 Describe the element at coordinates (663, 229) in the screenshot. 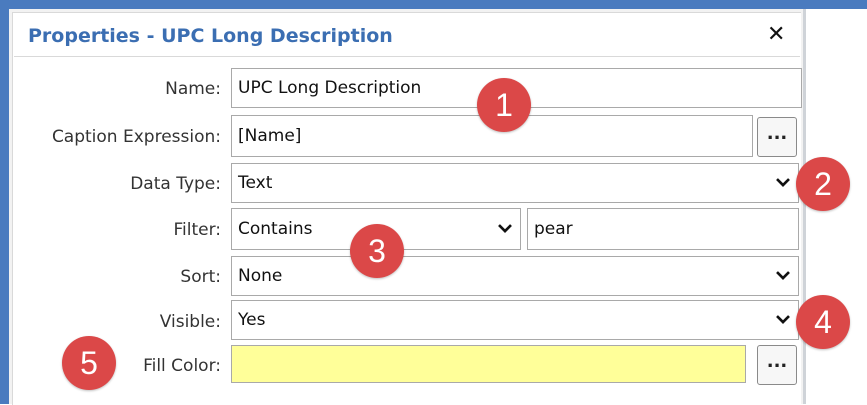

I see `filter-value-input: pear` at that location.